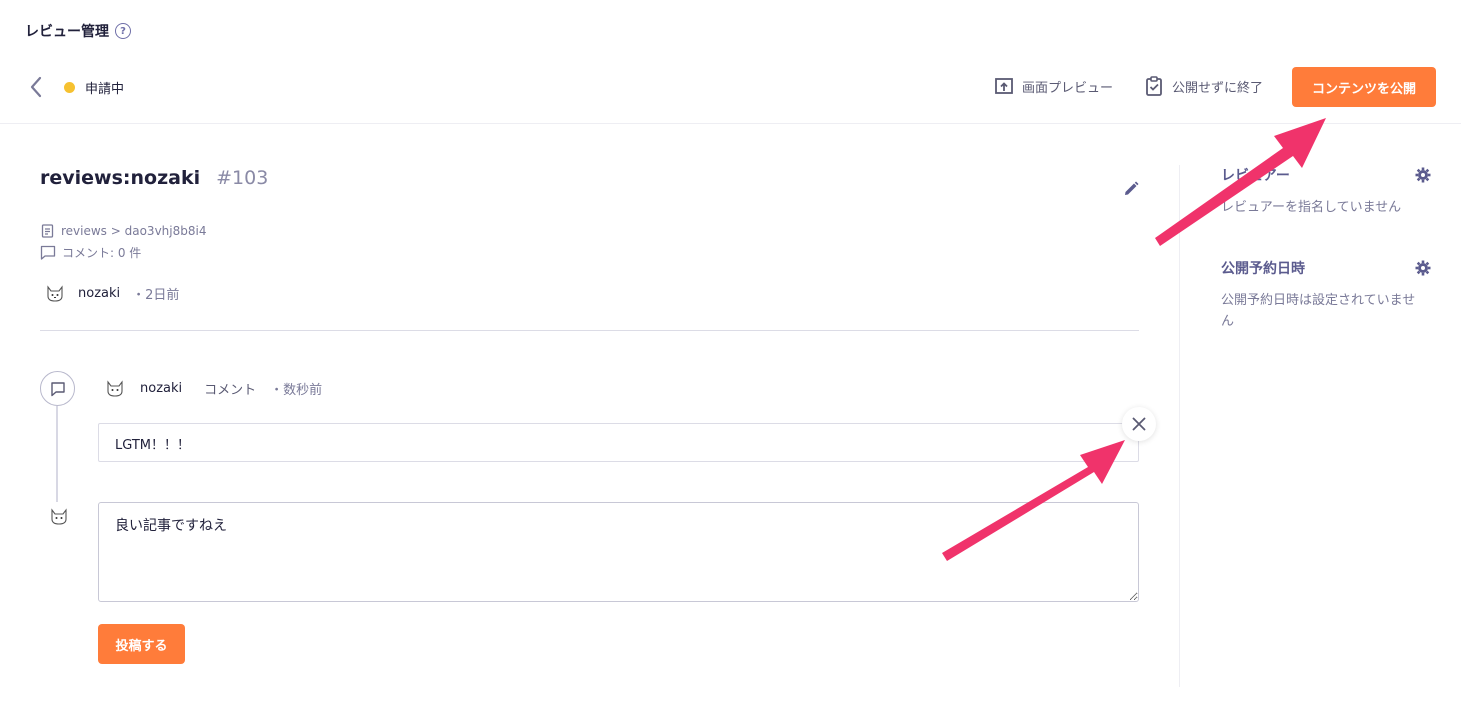  Describe the element at coordinates (156, 295) in the screenshot. I see `content-time: ・2日前` at that location.